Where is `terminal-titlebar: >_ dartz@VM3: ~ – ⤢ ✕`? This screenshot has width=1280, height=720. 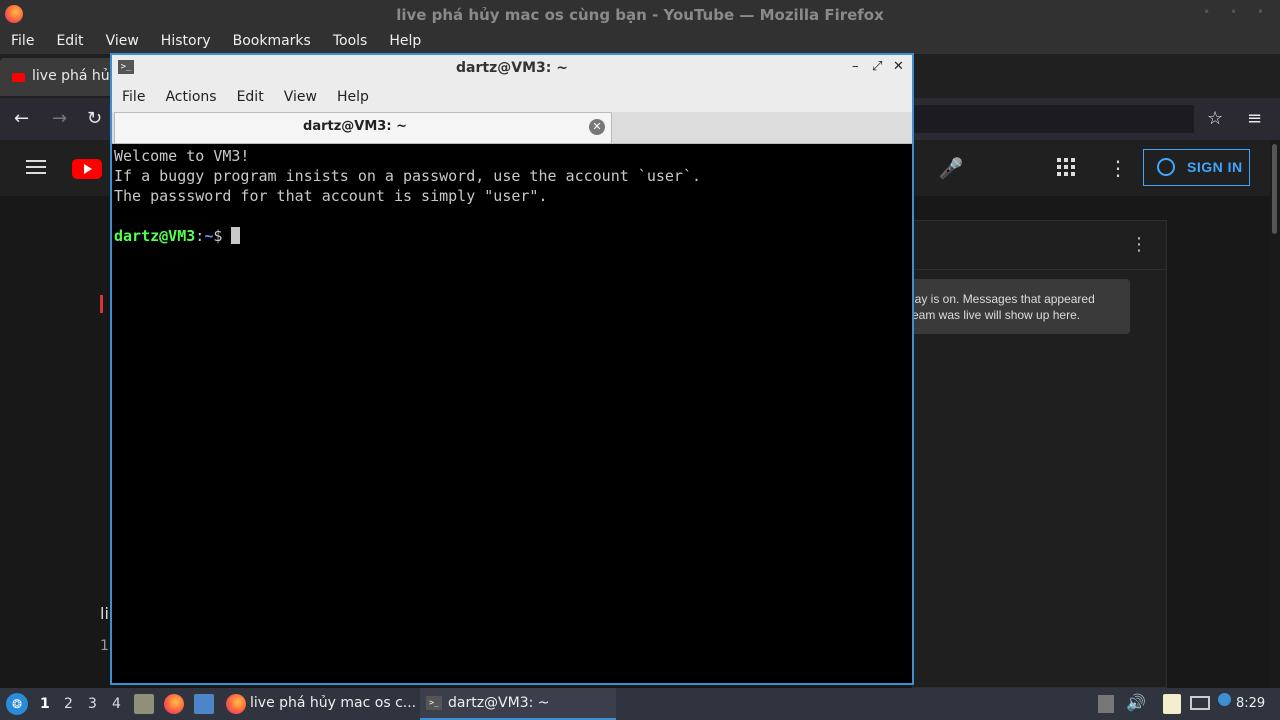 terminal-titlebar: >_ dartz@VM3: ~ – ⤢ ✕ is located at coordinates (512, 68).